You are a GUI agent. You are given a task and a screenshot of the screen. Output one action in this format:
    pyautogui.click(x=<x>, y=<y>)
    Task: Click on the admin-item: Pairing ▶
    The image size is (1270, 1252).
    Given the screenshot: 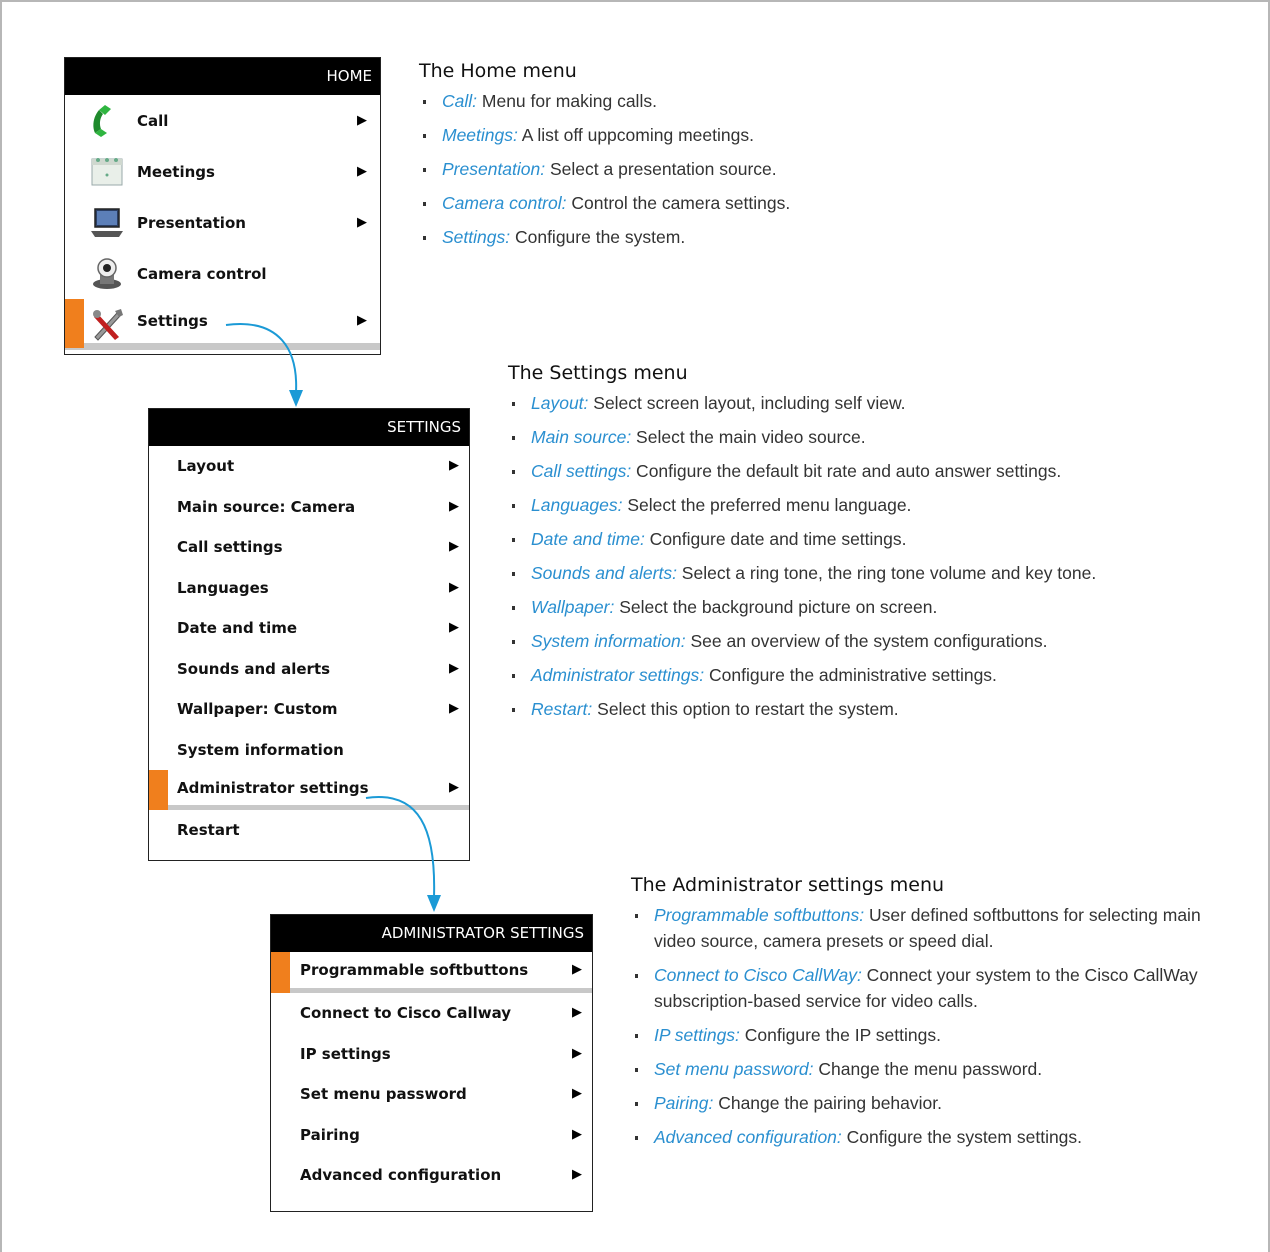 What is the action you would take?
    pyautogui.click(x=431, y=1135)
    